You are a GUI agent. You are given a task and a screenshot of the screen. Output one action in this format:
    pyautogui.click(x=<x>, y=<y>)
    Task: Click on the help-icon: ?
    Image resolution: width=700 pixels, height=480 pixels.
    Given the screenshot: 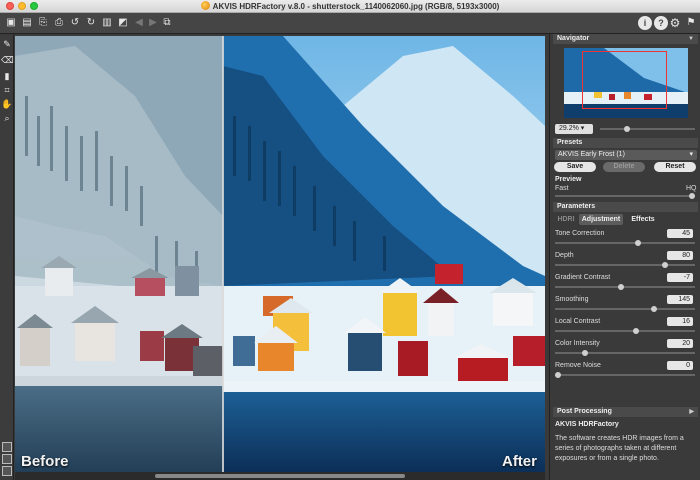 What is the action you would take?
    pyautogui.click(x=661, y=23)
    